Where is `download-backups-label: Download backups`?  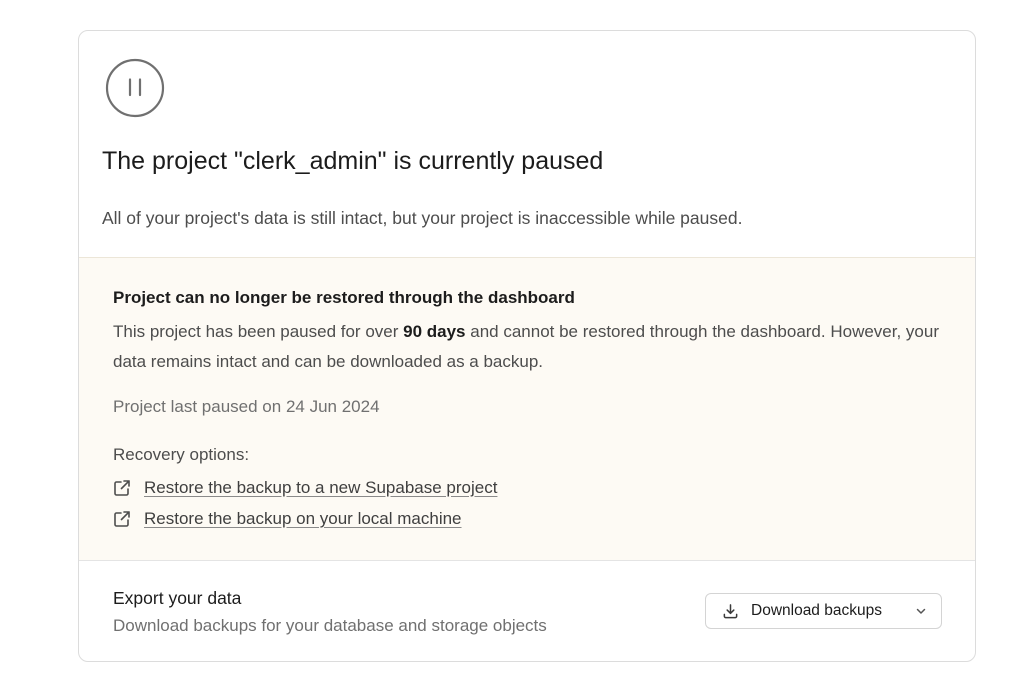
download-backups-label: Download backups is located at coordinates (816, 610).